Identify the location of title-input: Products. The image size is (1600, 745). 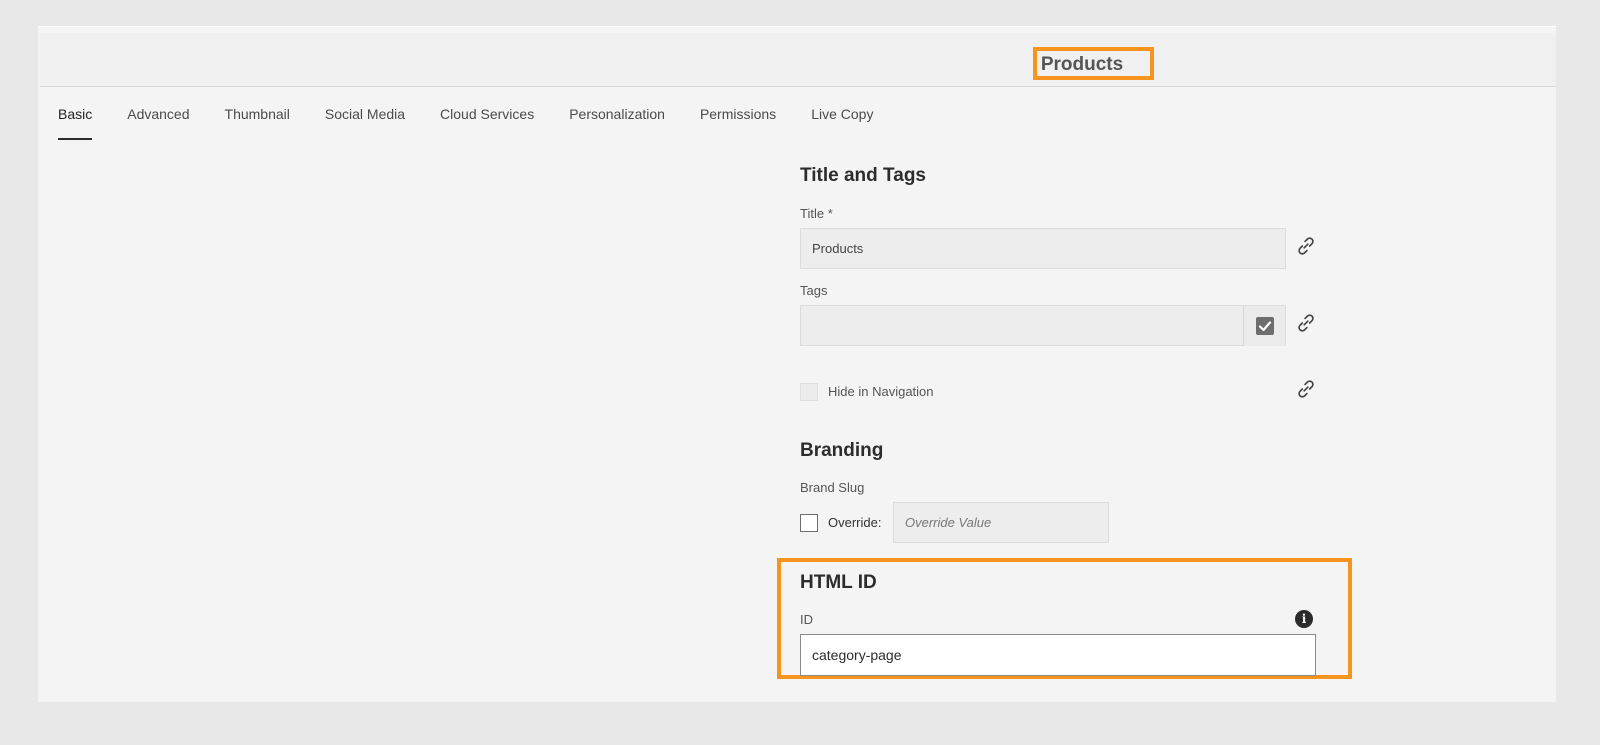
(1043, 248).